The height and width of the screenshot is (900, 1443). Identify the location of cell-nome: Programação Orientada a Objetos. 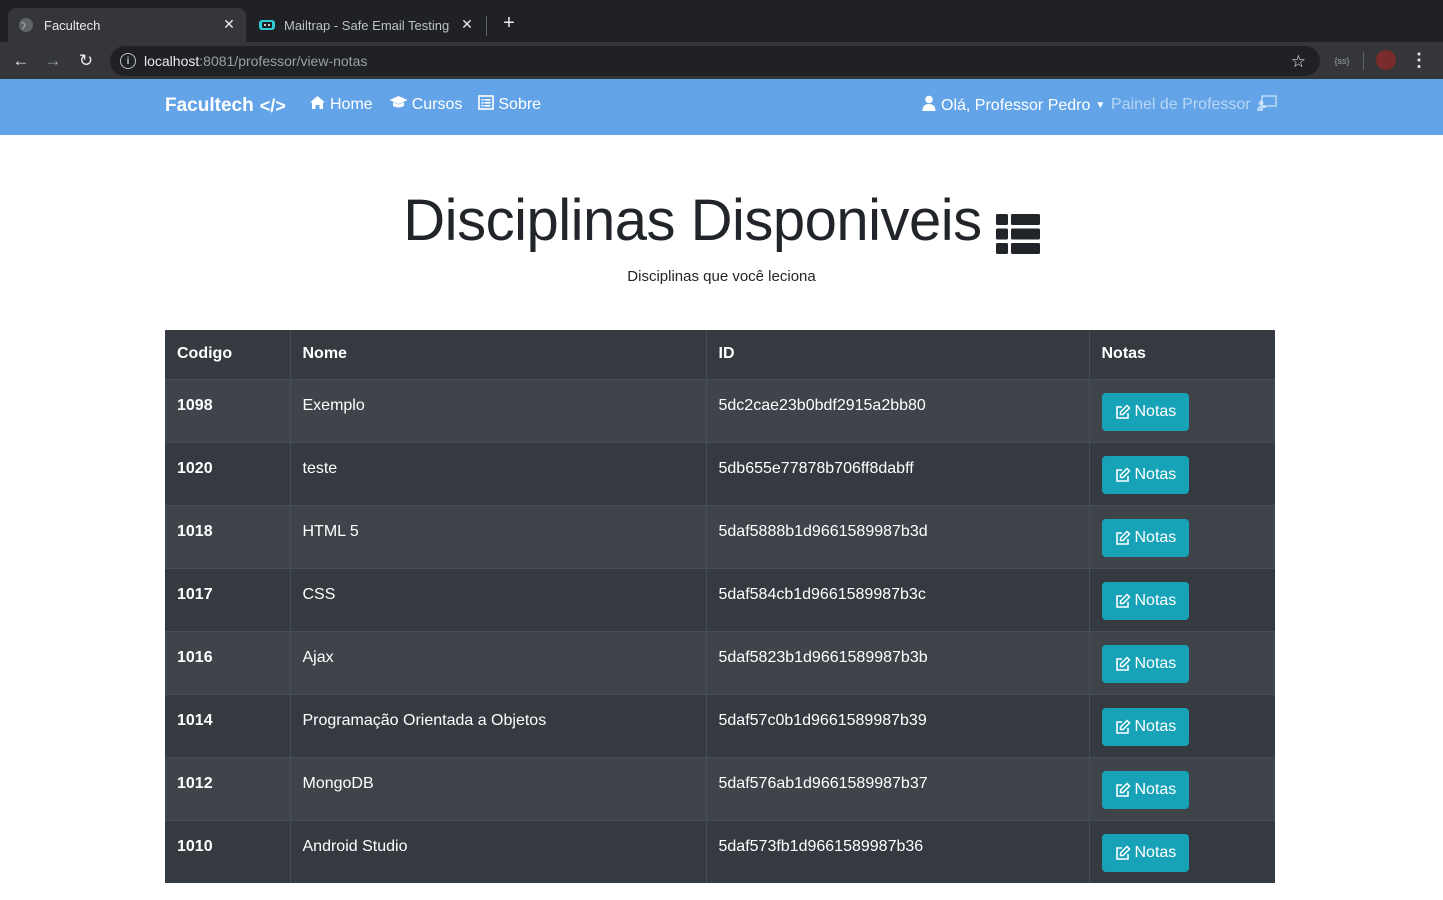
(498, 725).